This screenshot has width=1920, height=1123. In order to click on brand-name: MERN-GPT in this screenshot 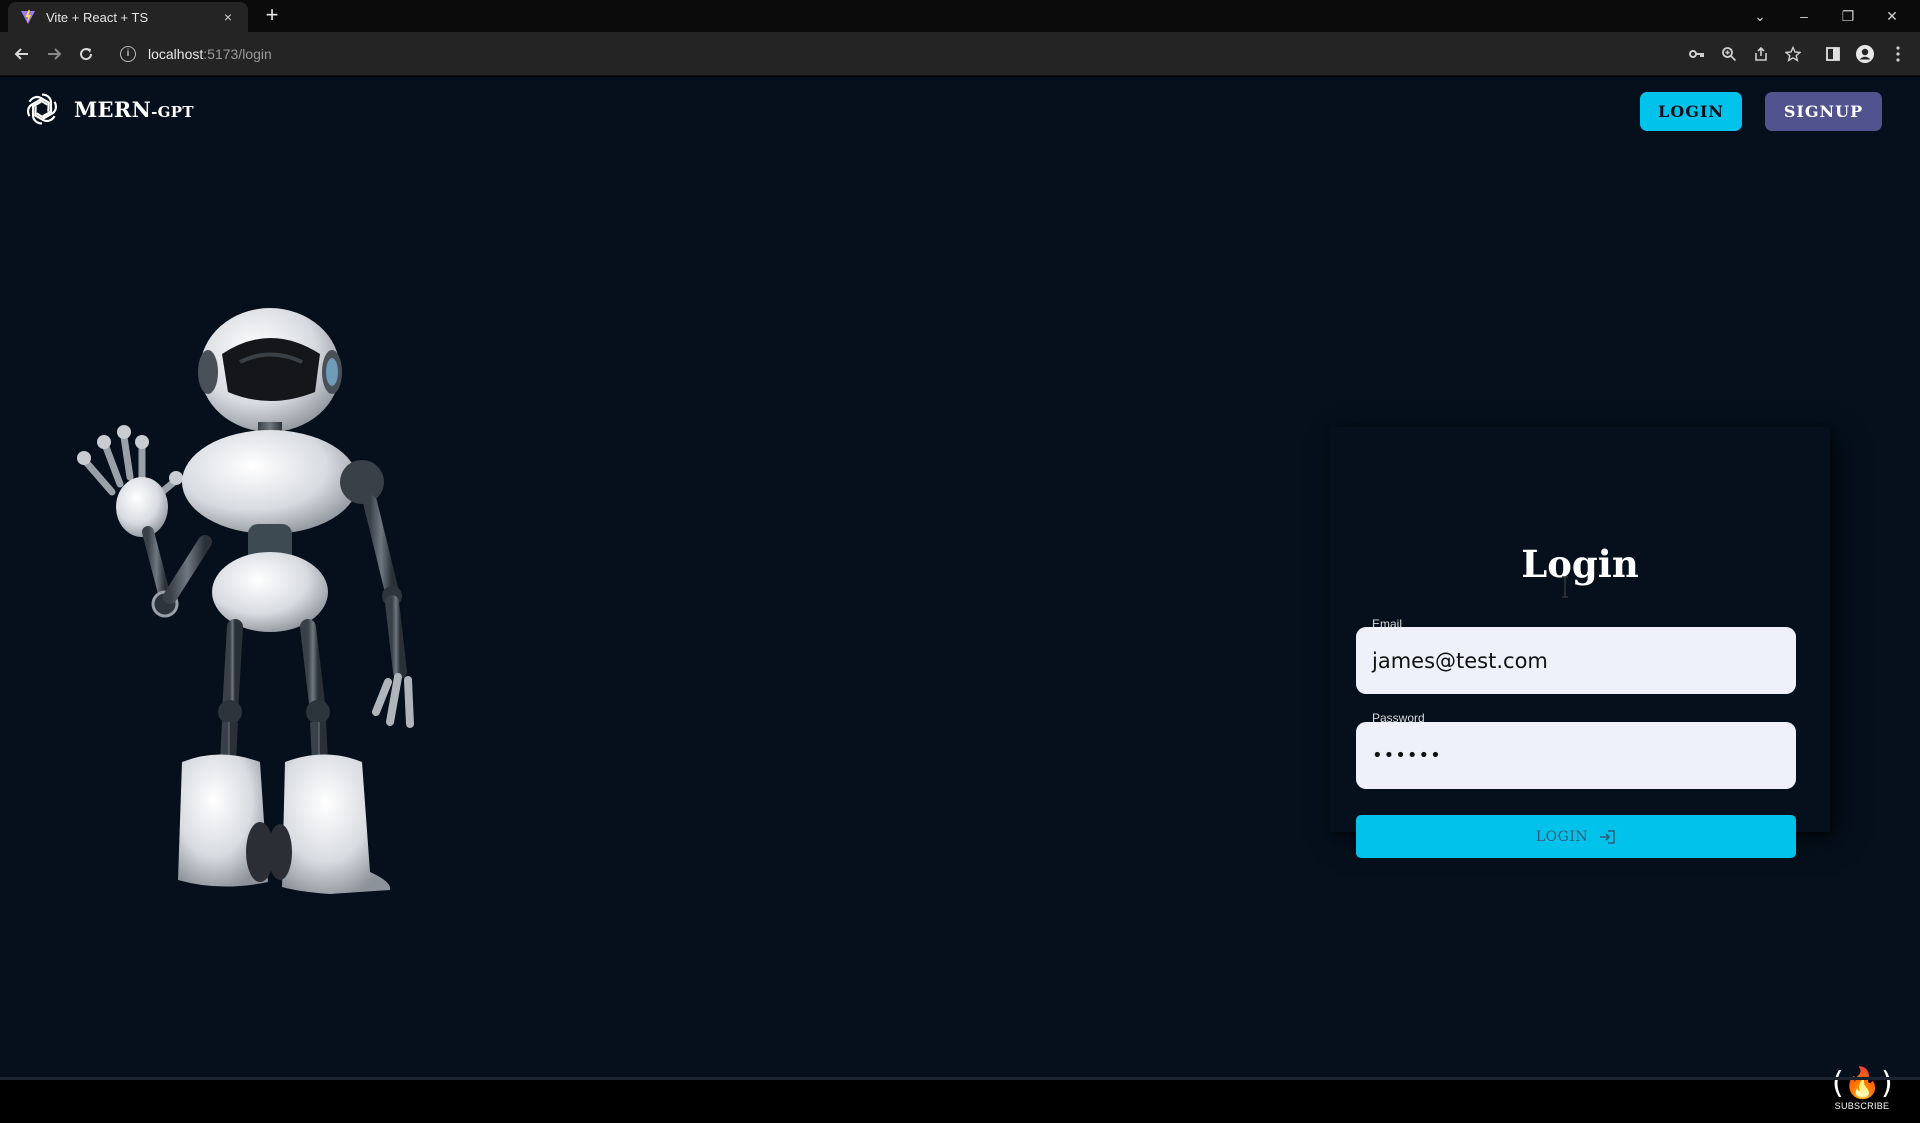, I will do `click(134, 109)`.